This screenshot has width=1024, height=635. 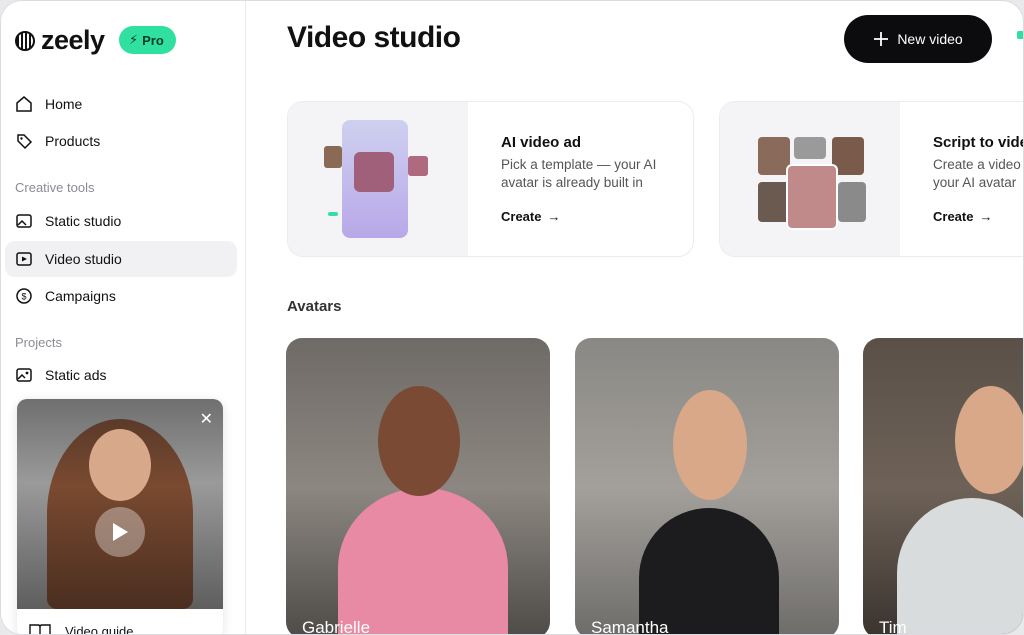 What do you see at coordinates (1020, 35) in the screenshot?
I see `overflow-indicator` at bounding box center [1020, 35].